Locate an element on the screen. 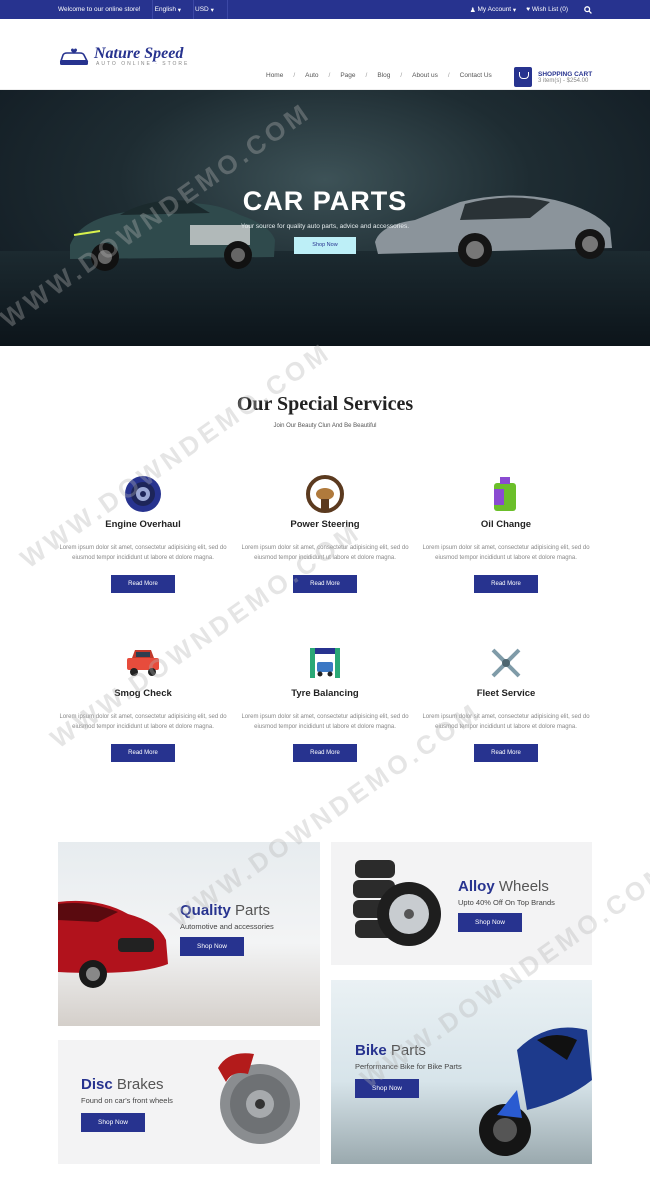 This screenshot has width=650, height=1197. brake-disc-image is located at coordinates (259, 1098).